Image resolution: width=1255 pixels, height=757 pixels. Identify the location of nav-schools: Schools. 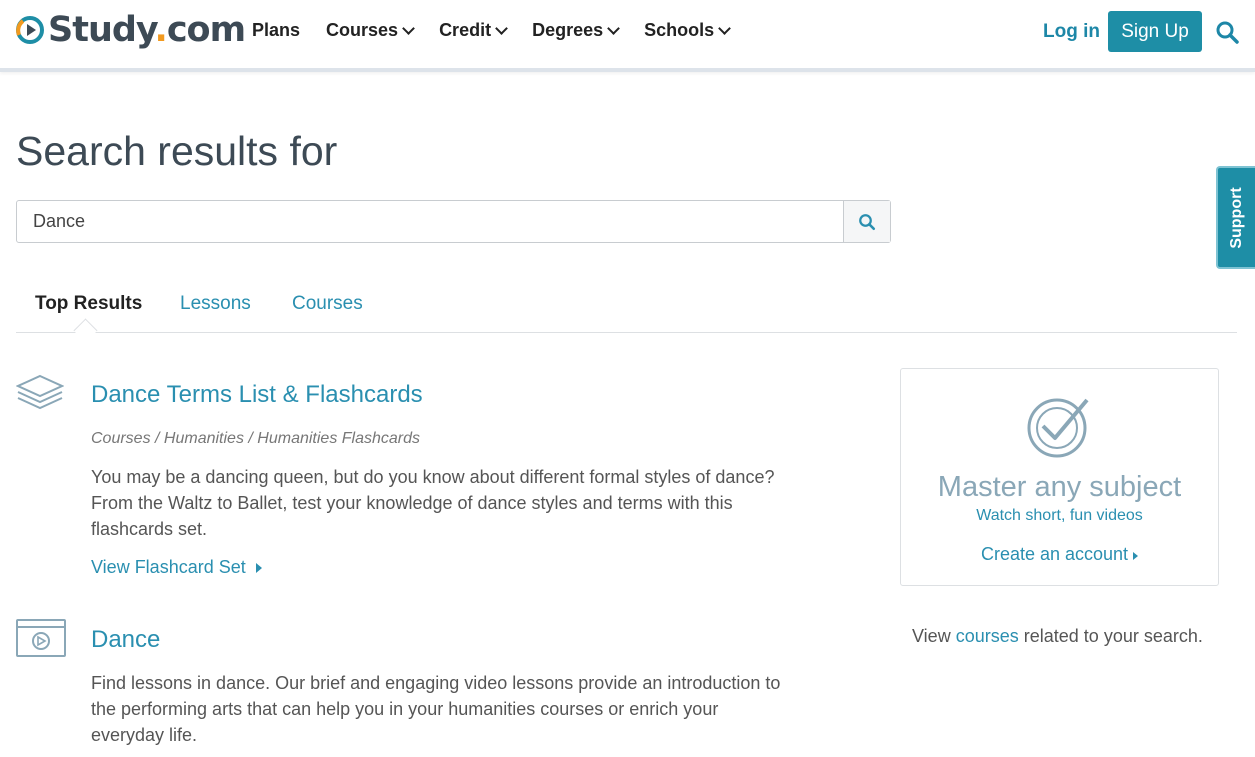
(688, 30).